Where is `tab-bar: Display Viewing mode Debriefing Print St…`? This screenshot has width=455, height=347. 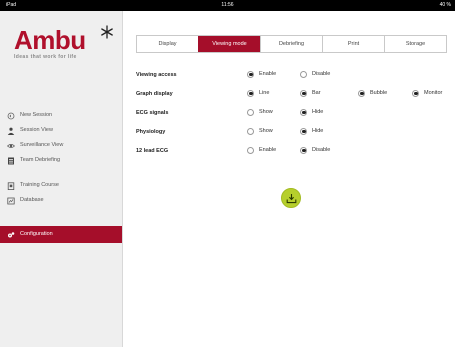
tab-bar: Display Viewing mode Debriefing Print St… is located at coordinates (291, 44).